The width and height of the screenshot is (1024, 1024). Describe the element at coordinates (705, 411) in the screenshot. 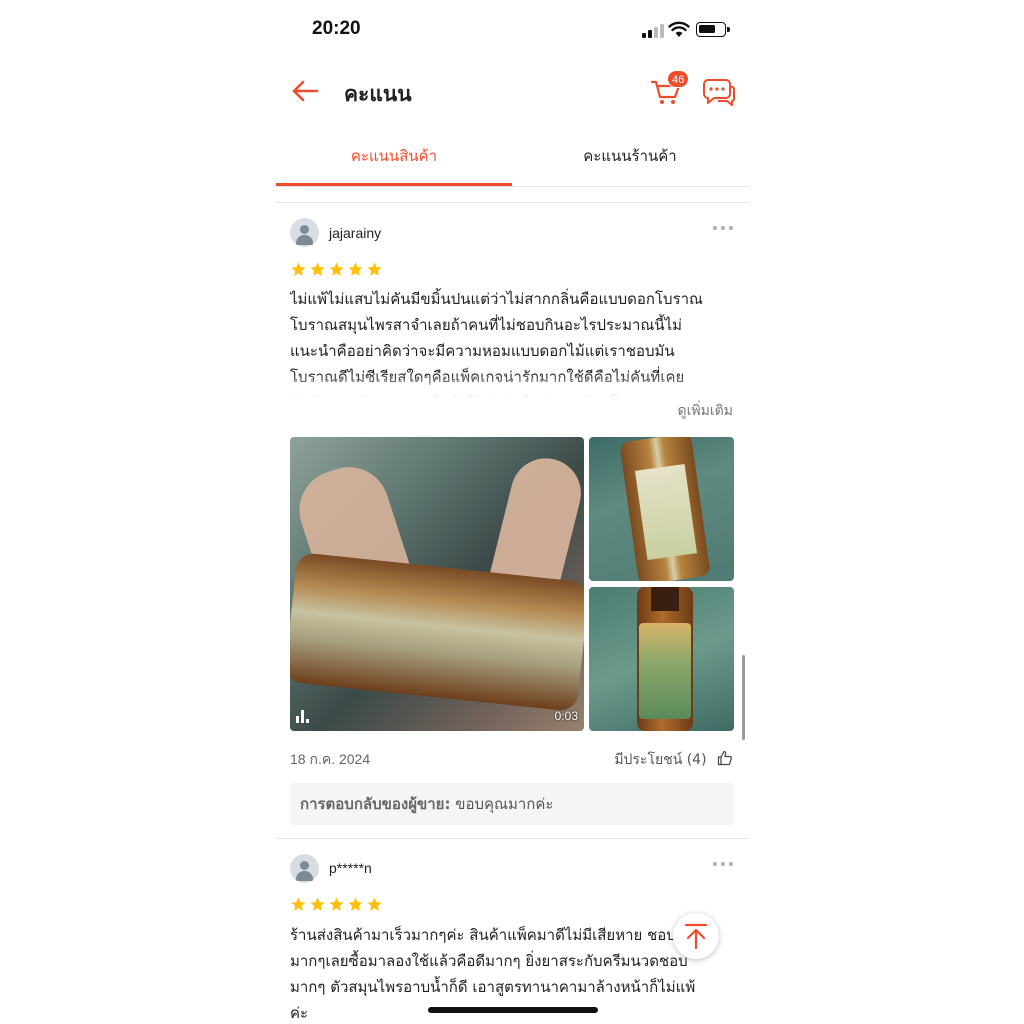

I see `see-more-link: ดูเพิ่มเติม` at that location.